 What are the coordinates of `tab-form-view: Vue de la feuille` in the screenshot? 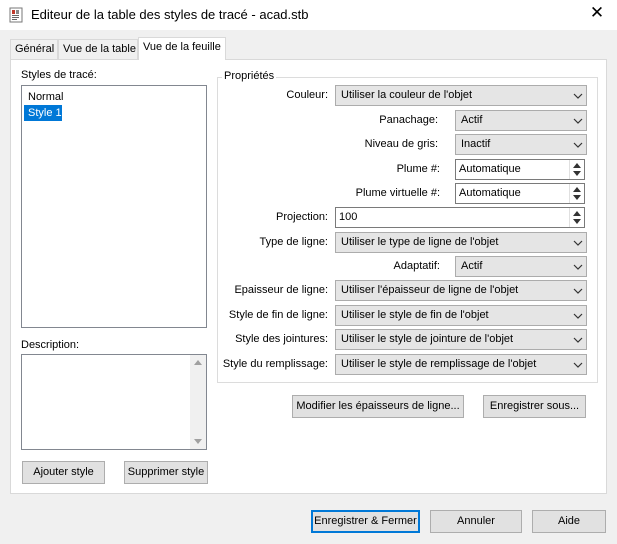 It's located at (182, 48).